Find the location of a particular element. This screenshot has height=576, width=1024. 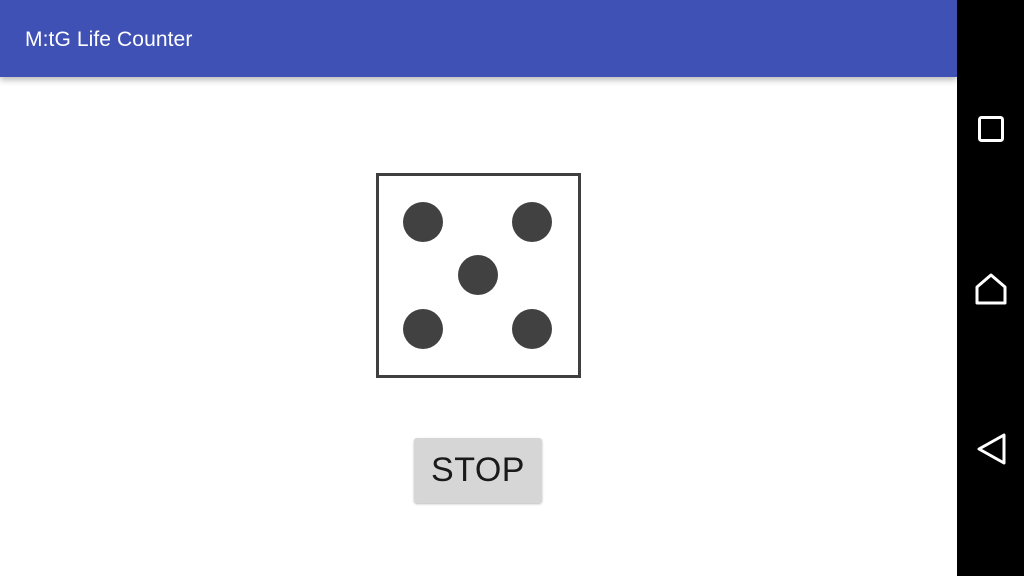

die-face is located at coordinates (478, 275).